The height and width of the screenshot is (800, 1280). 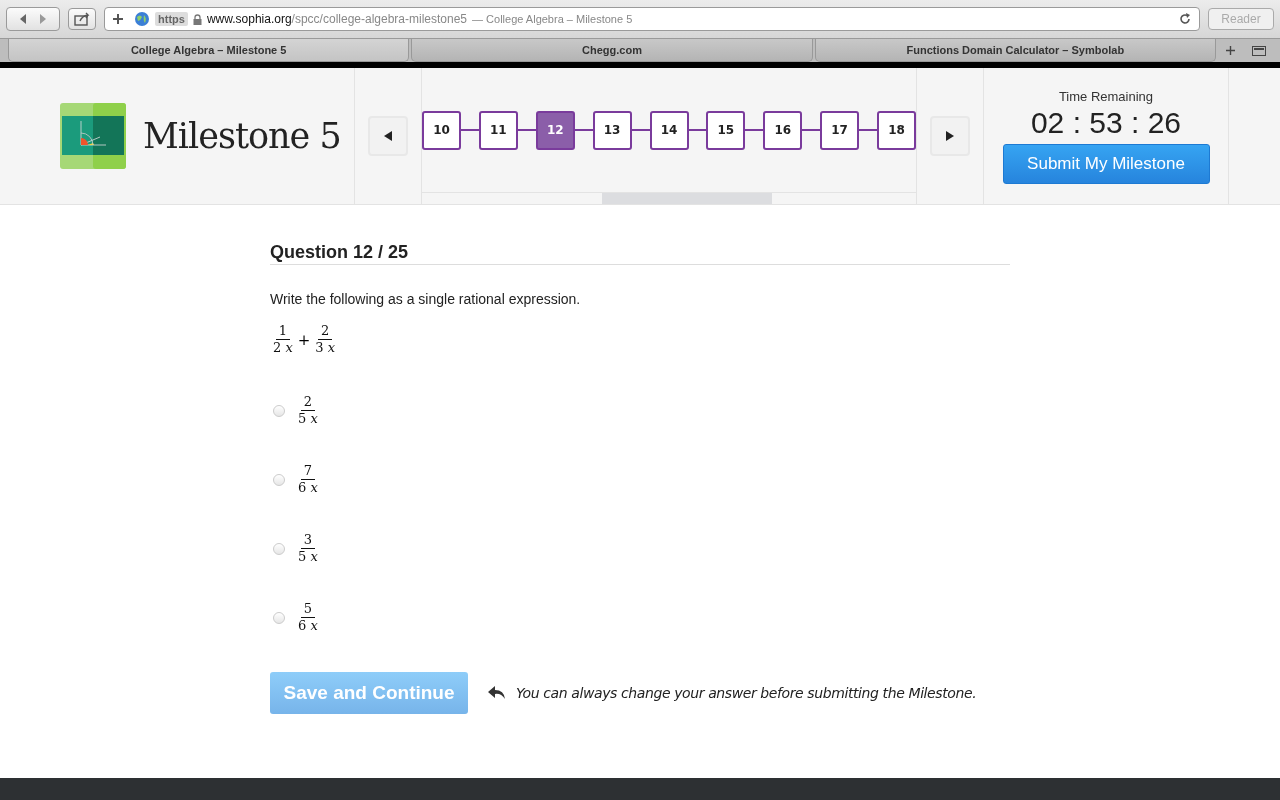 I want to click on hint-text: You can always change your answer before submitting the Milestone., so click(x=746, y=693).